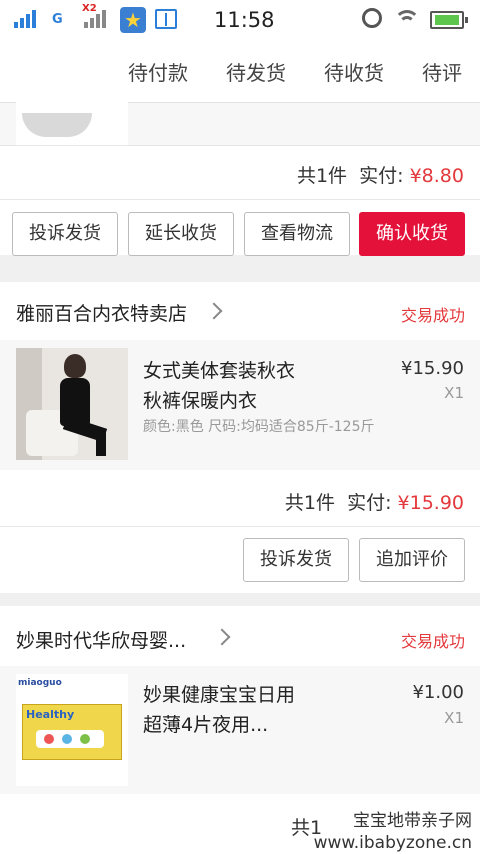 Image resolution: width=480 pixels, height=854 pixels. I want to click on app-star-icon: ★, so click(133, 20).